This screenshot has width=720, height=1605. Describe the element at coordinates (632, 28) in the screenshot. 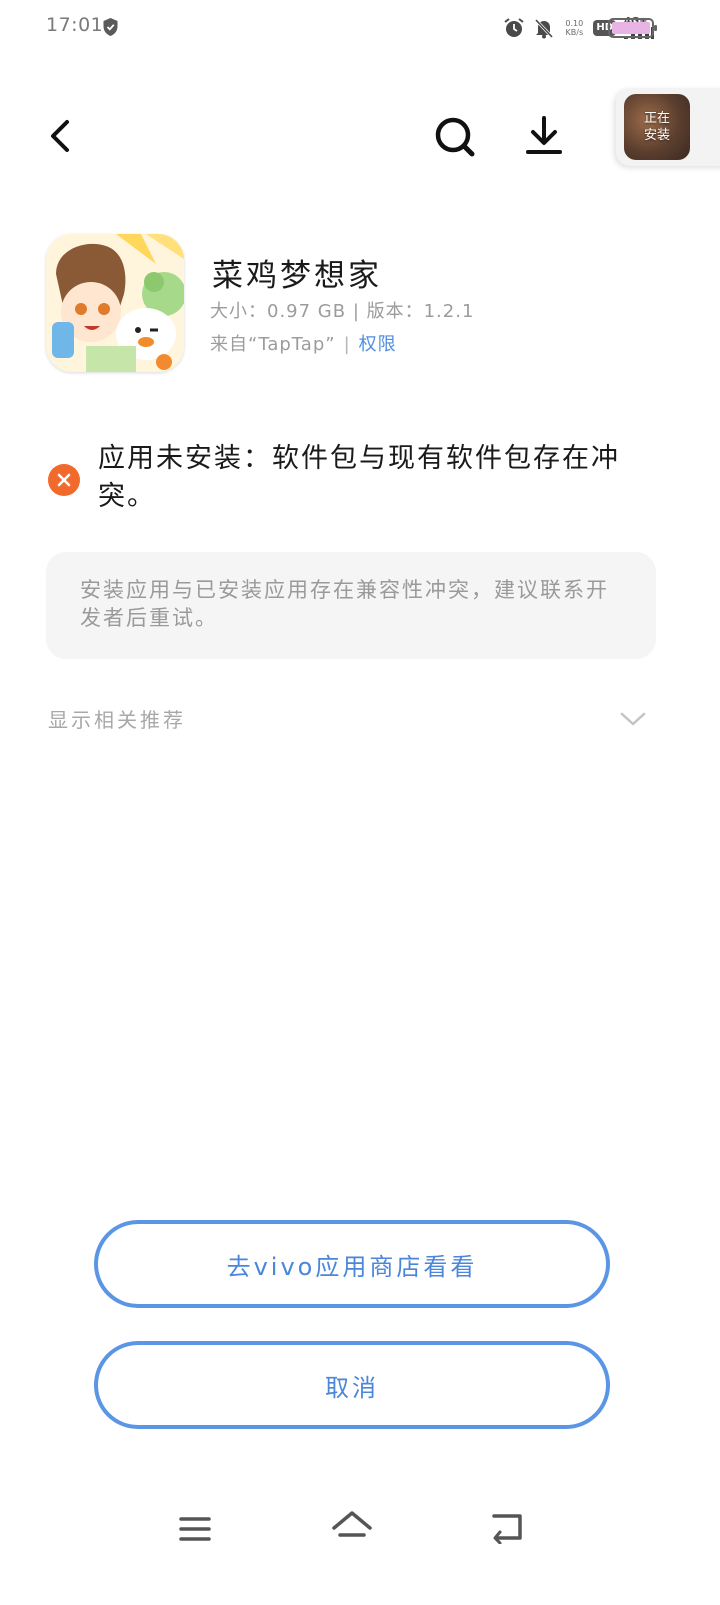

I see `battery-icon` at that location.